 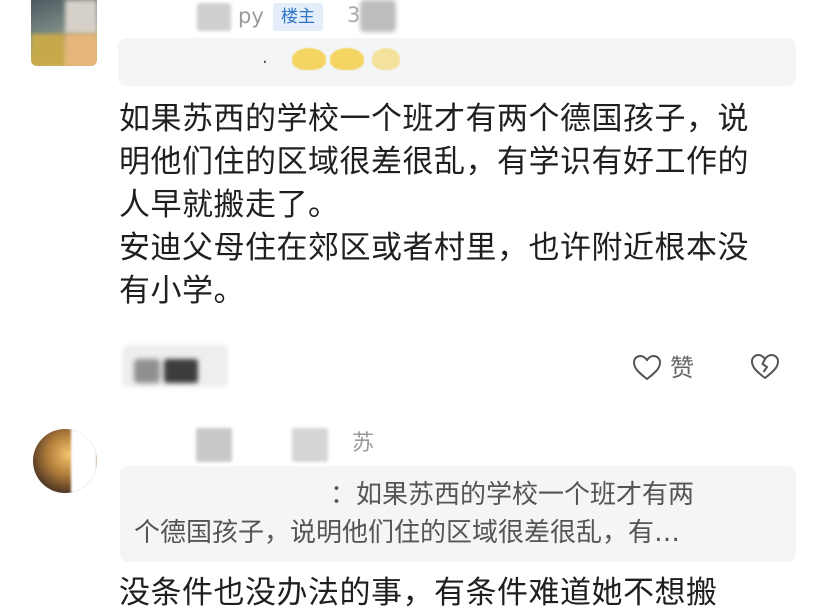 What do you see at coordinates (363, 444) in the screenshot?
I see `author-name-suffix: 苏` at bounding box center [363, 444].